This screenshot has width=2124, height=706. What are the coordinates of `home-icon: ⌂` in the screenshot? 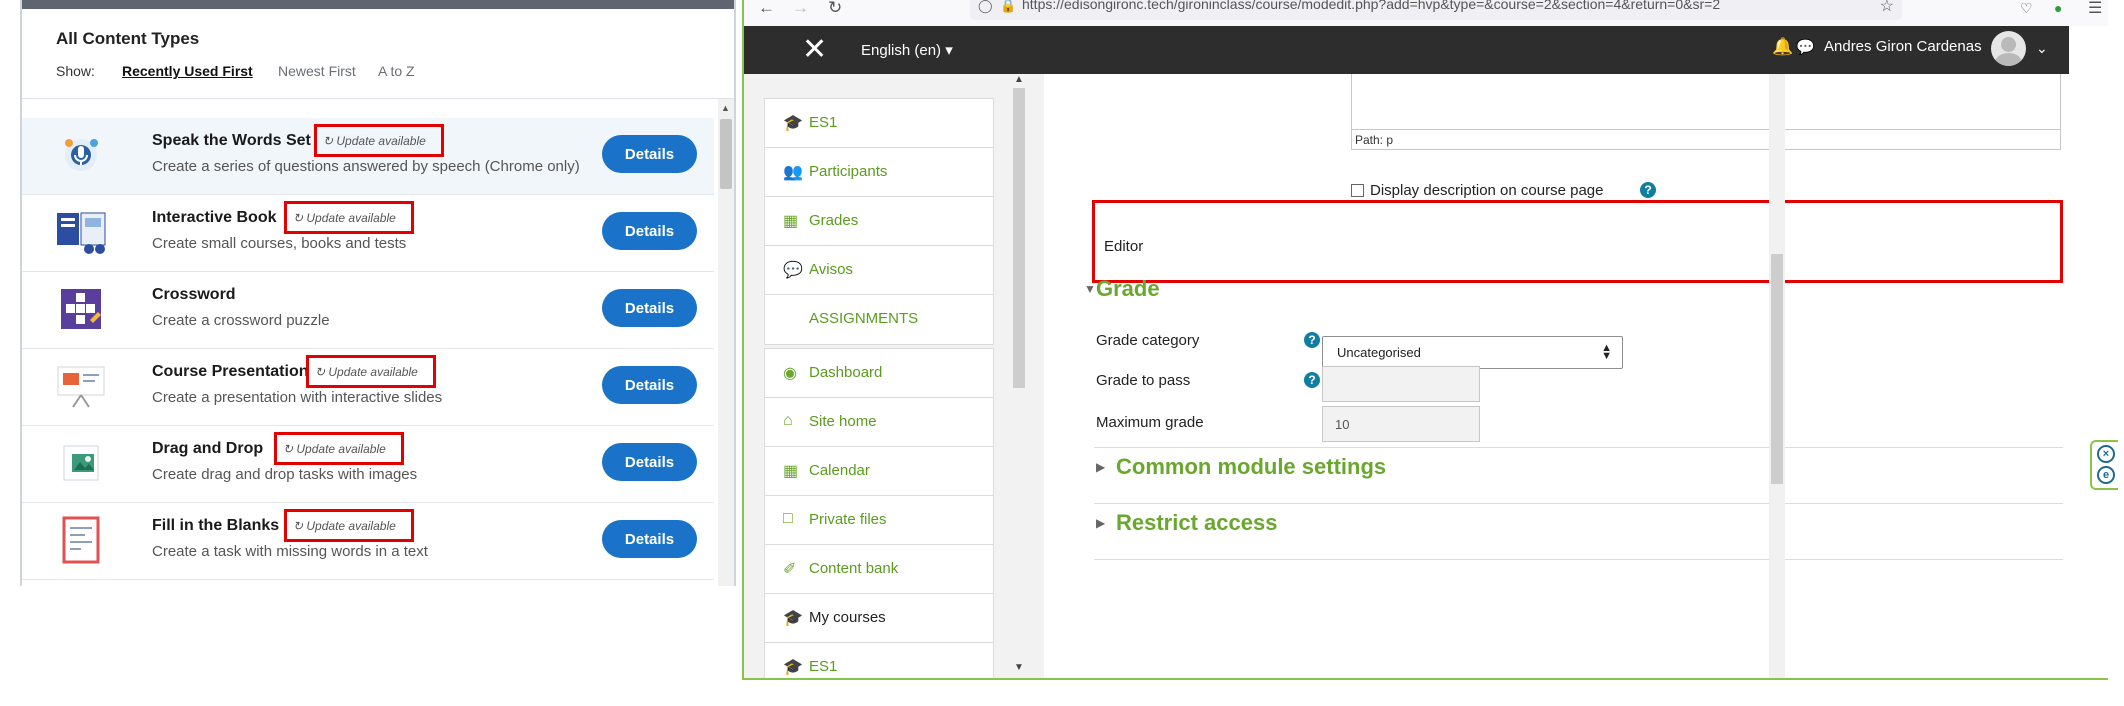 It's located at (788, 420).